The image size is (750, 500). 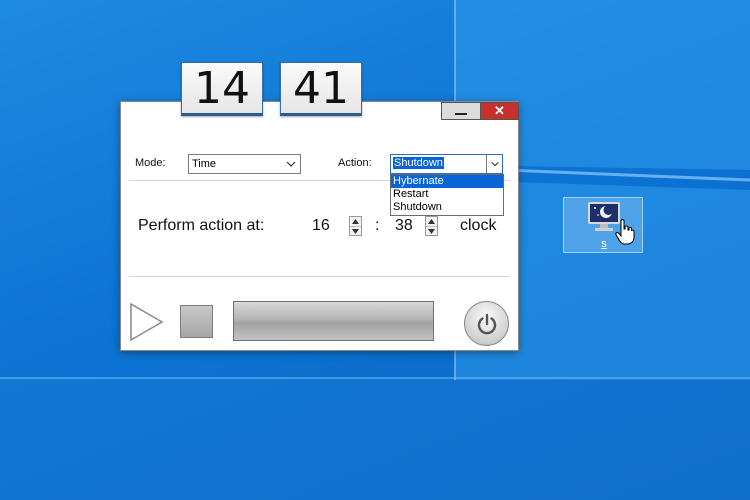 What do you see at coordinates (446, 164) in the screenshot?
I see `action-select: Shutdown` at bounding box center [446, 164].